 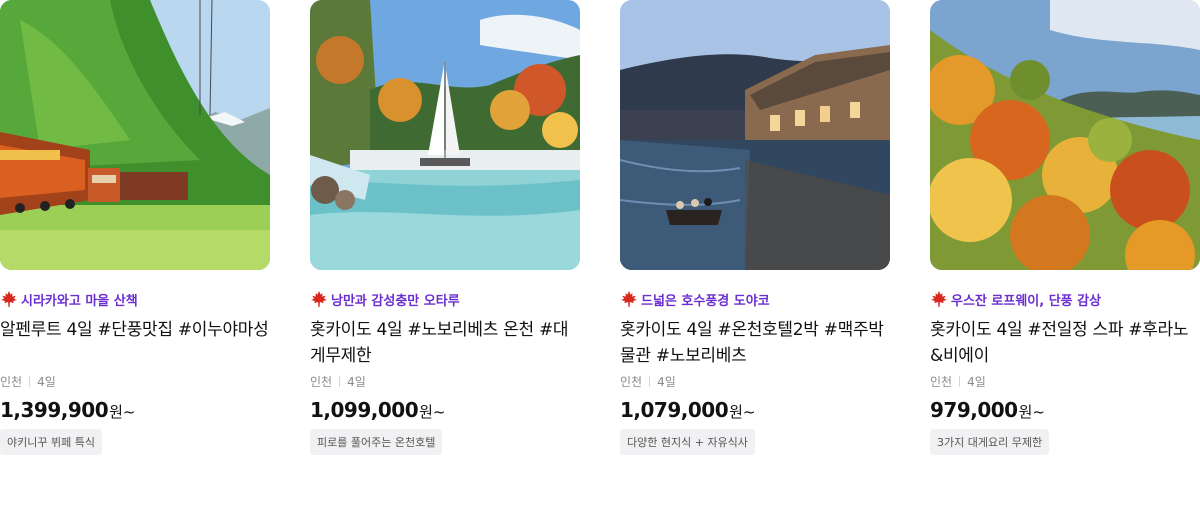 What do you see at coordinates (1026, 301) in the screenshot?
I see `tagline-text: 우스잔 로프웨이, 단풍 감상` at bounding box center [1026, 301].